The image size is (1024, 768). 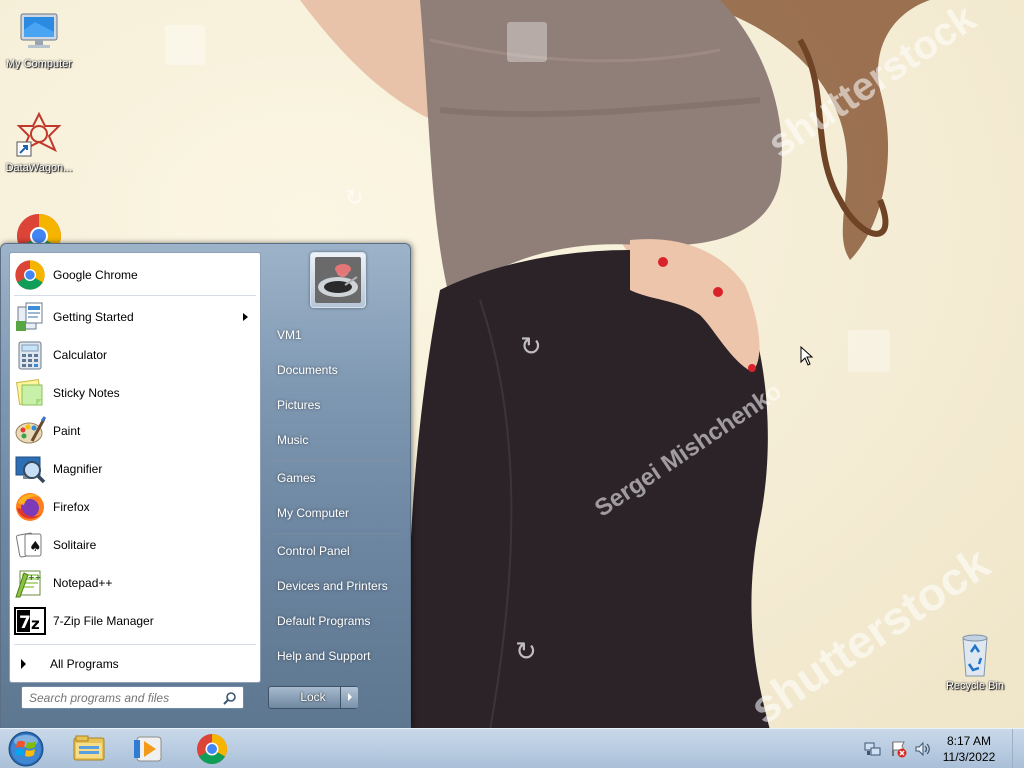 I want to click on start-link-my-computer: My Computer, so click(x=337, y=513).